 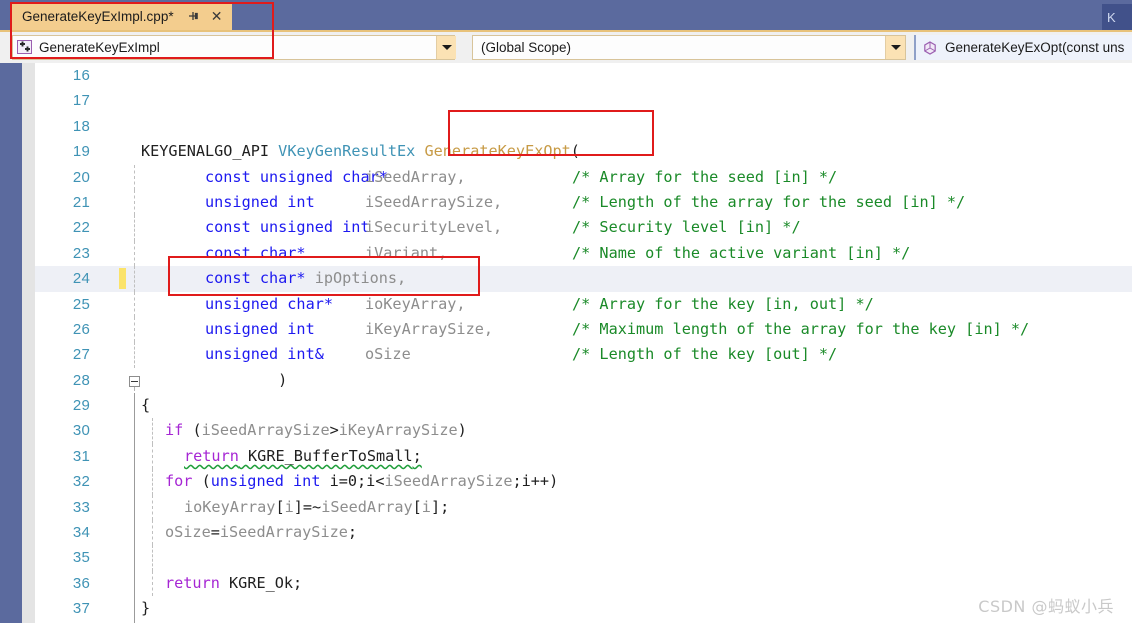 What do you see at coordinates (705, 354) in the screenshot?
I see `param-comment: /* Length of the key [out] */` at bounding box center [705, 354].